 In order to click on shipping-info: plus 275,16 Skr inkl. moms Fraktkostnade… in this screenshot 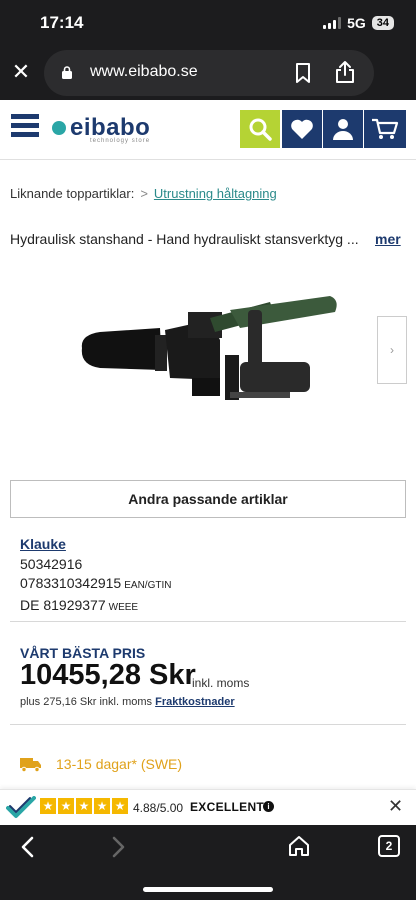, I will do `click(127, 702)`.